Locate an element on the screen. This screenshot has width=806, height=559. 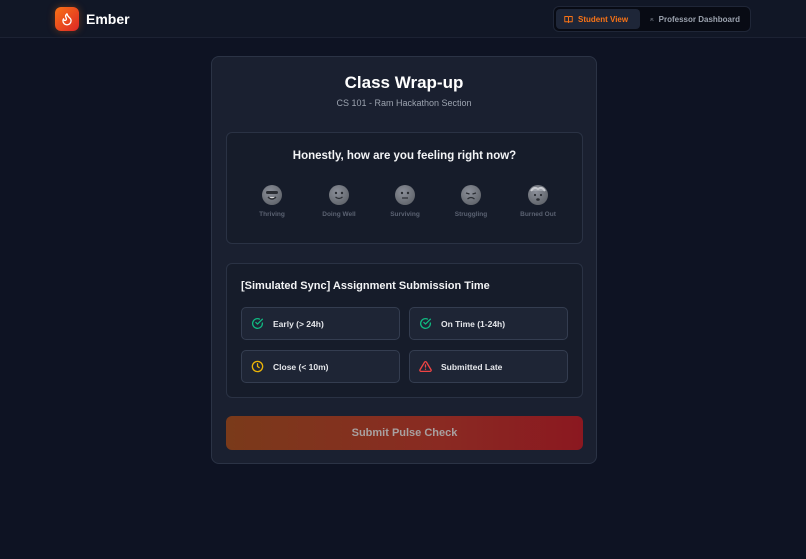
star-struck-face-icon is located at coordinates (272, 195).